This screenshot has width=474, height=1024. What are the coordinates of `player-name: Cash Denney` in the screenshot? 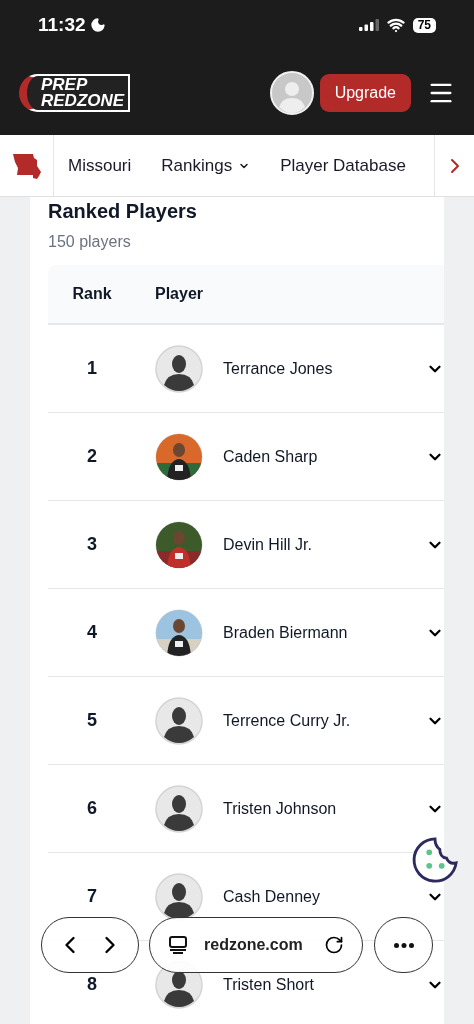 It's located at (324, 896).